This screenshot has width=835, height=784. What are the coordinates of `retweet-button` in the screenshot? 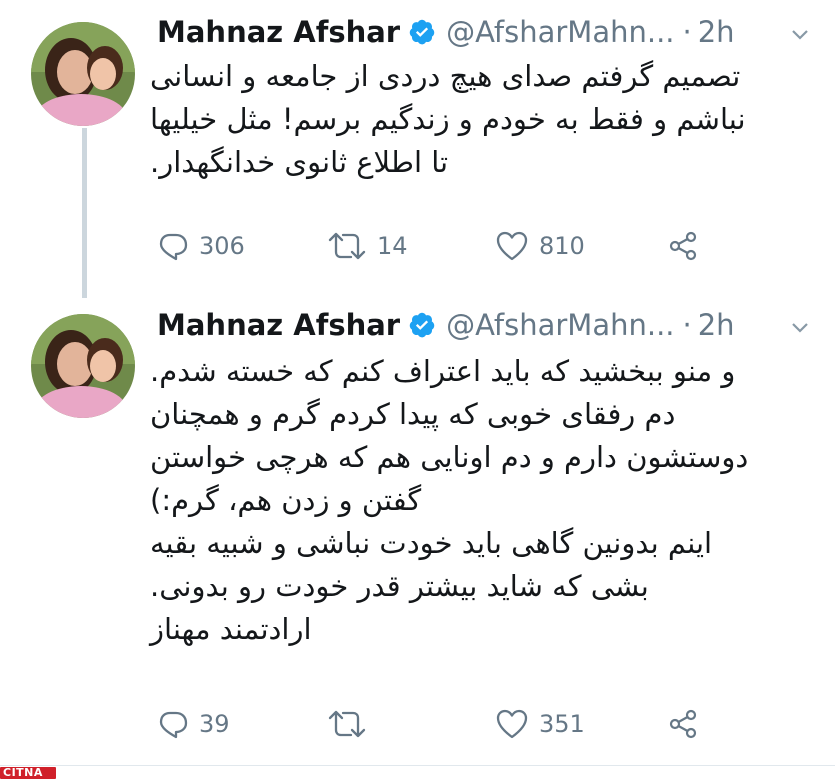 It's located at (352, 724).